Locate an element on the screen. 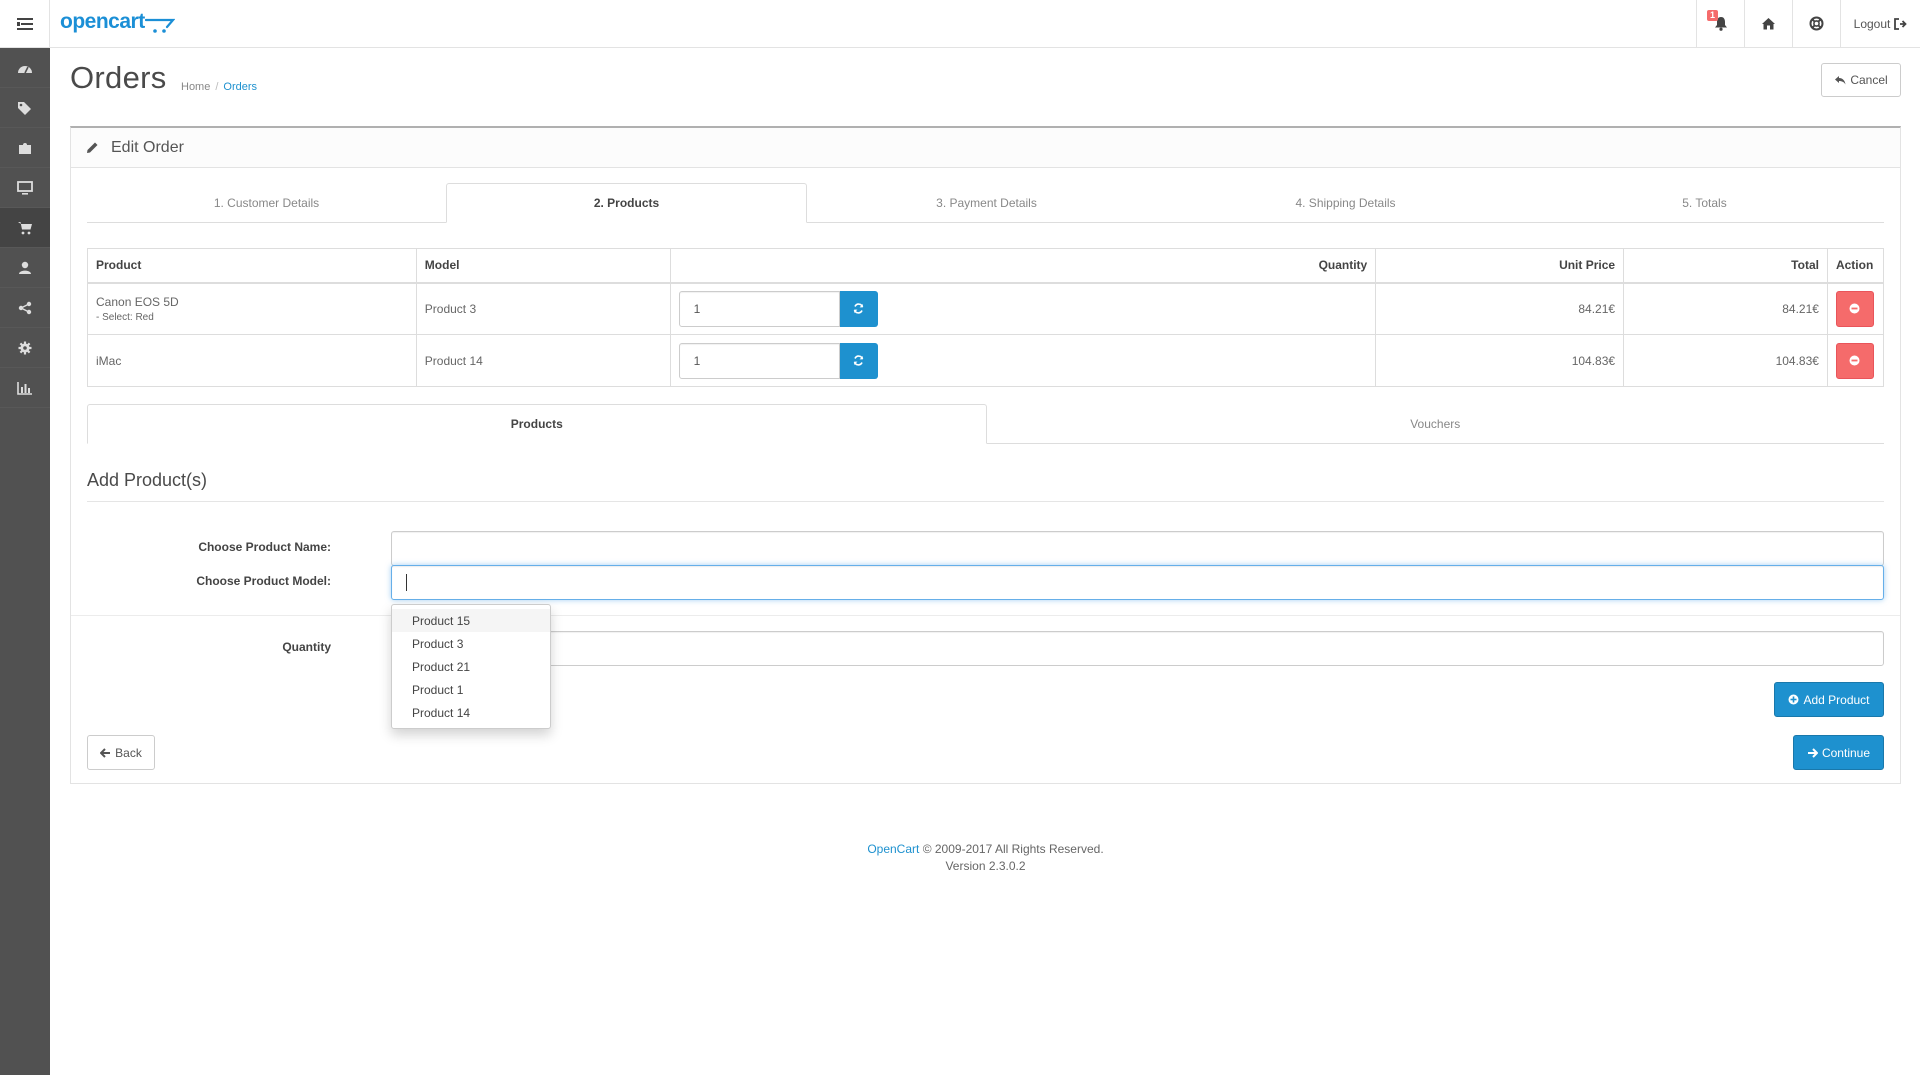  back-button: Back is located at coordinates (121, 752).